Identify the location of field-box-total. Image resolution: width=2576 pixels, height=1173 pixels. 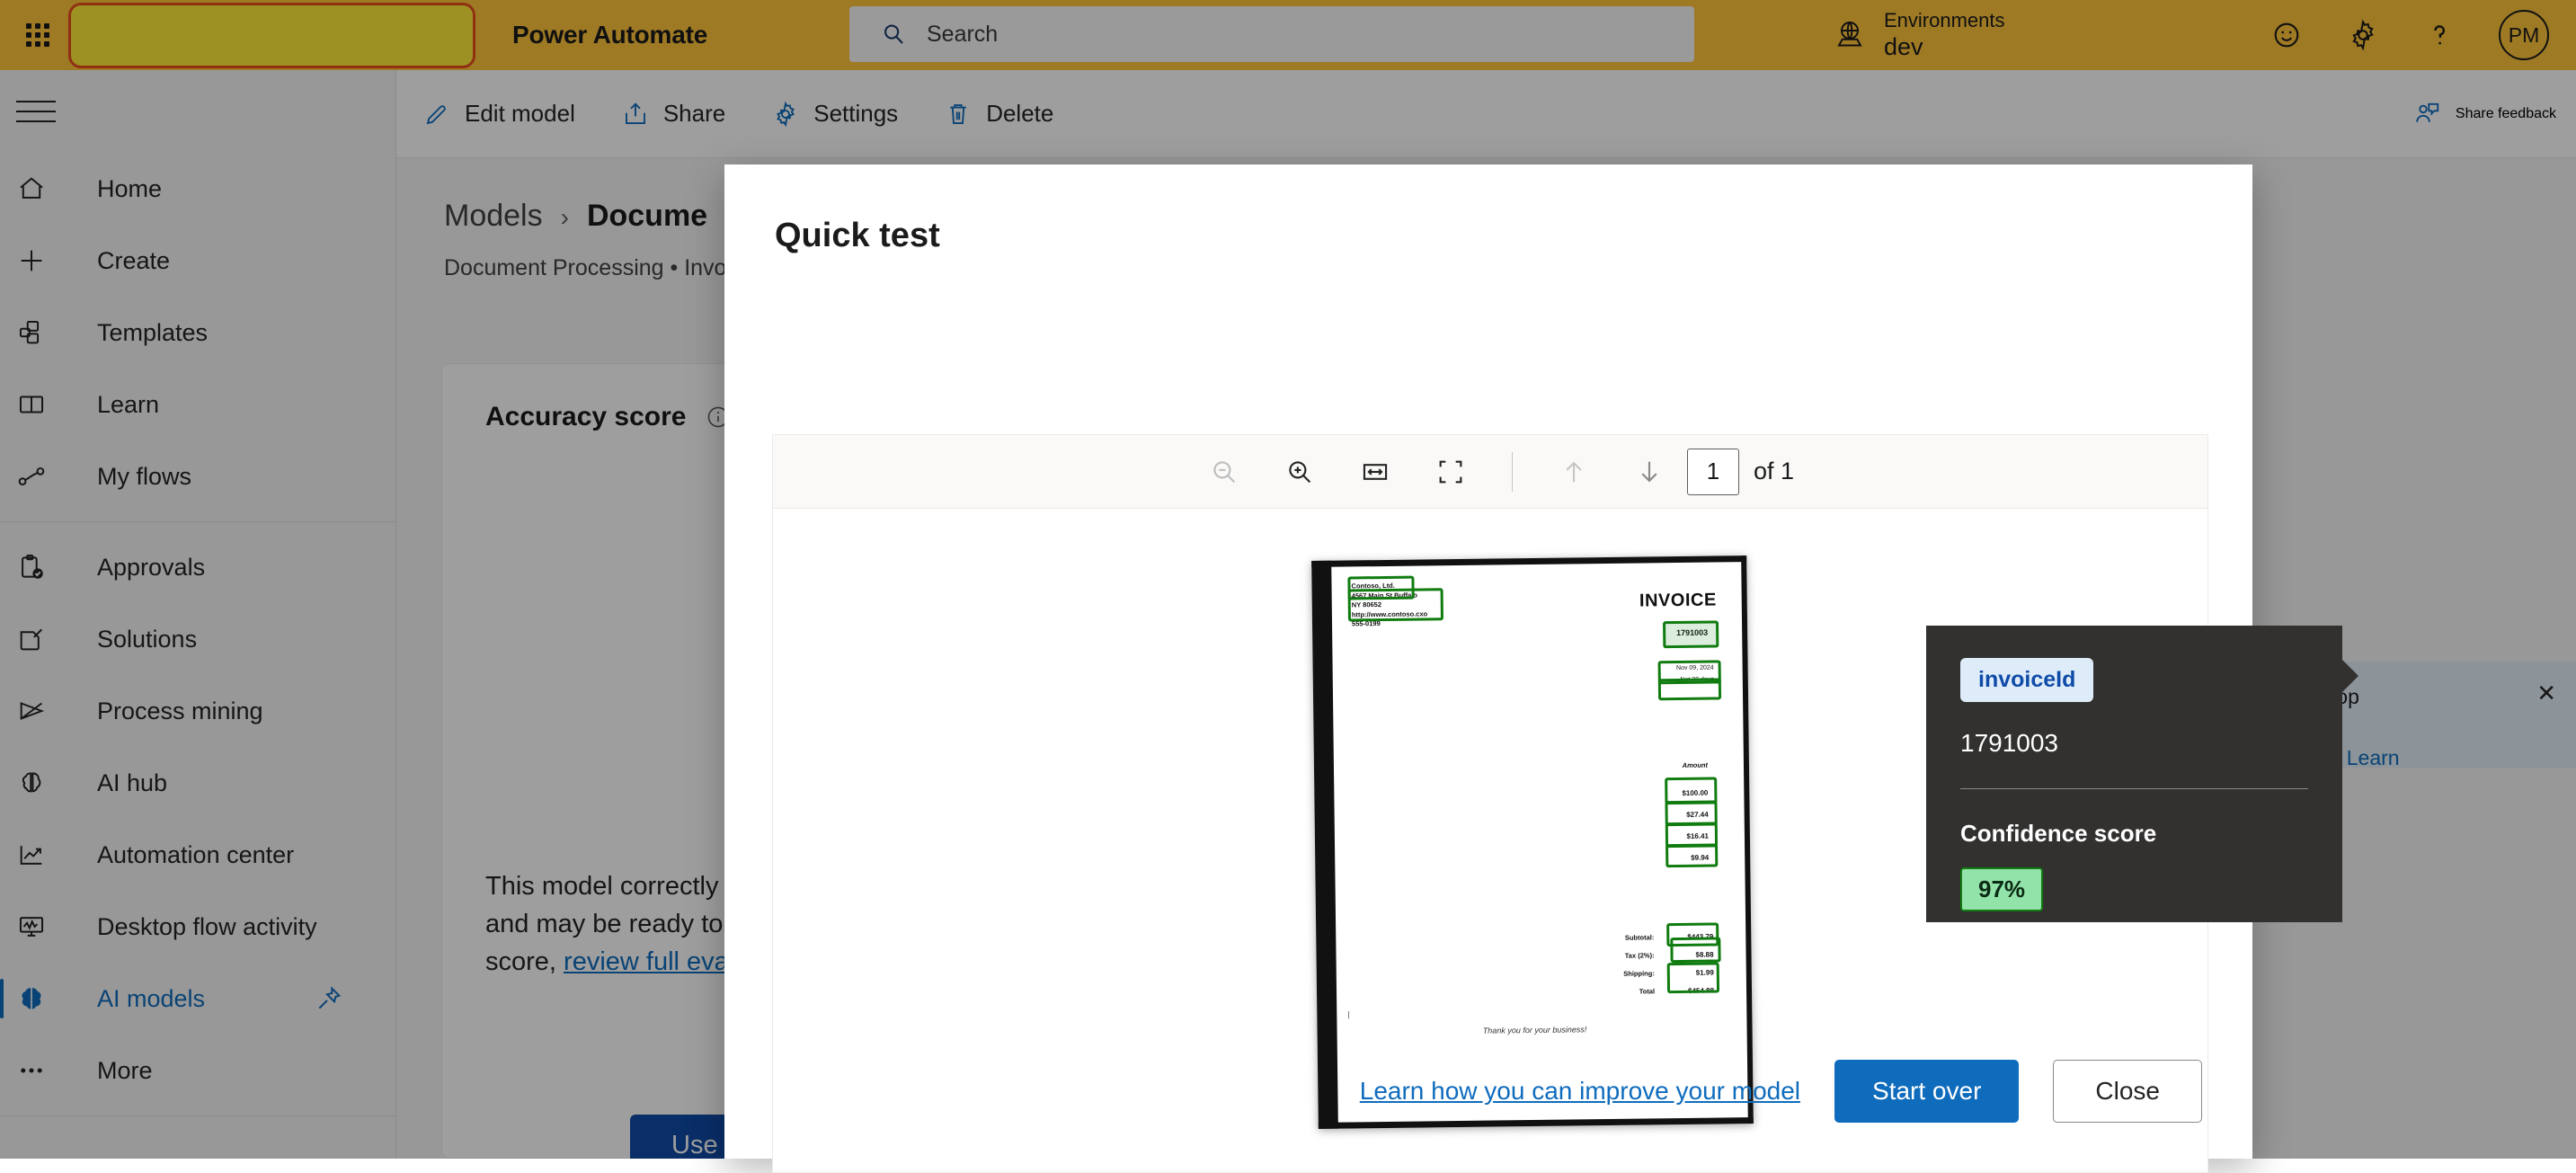
(1693, 978).